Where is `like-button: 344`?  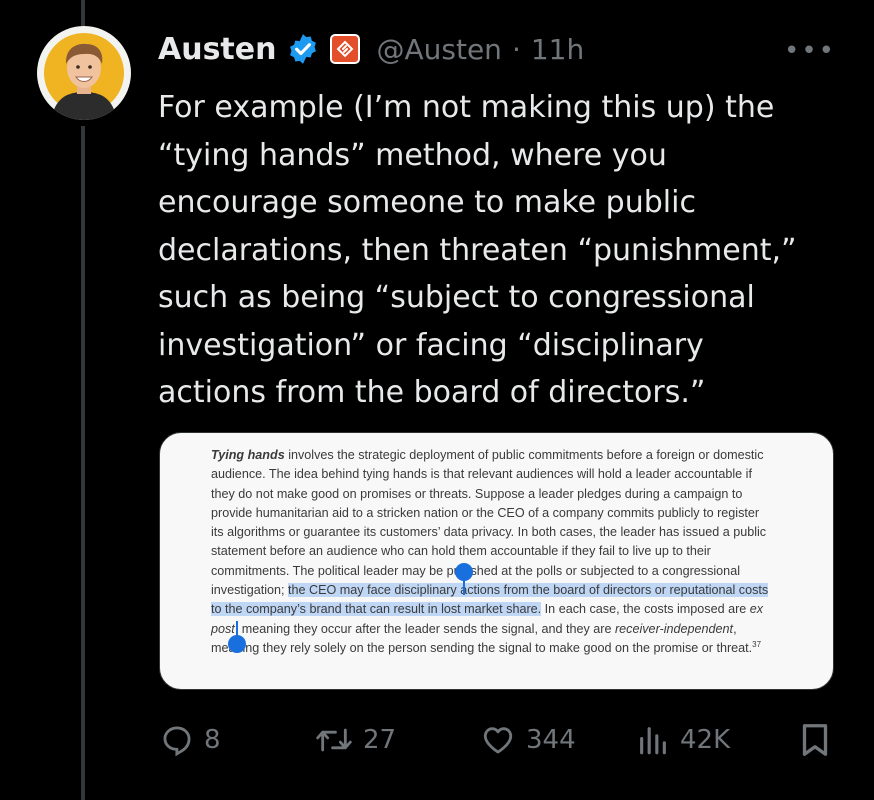
like-button: 344 is located at coordinates (528, 740).